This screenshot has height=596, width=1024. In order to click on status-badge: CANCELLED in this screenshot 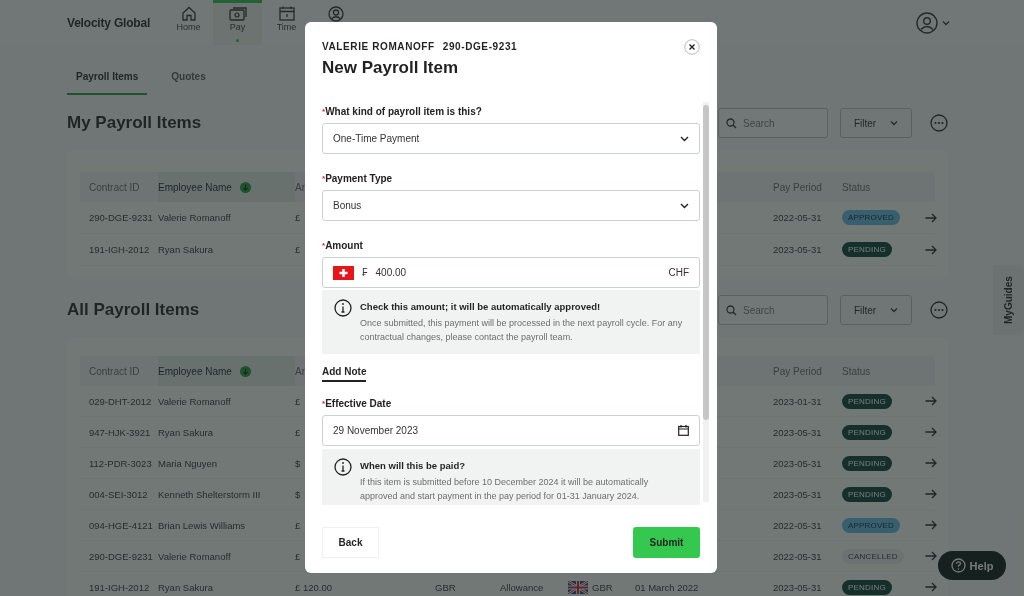, I will do `click(873, 556)`.